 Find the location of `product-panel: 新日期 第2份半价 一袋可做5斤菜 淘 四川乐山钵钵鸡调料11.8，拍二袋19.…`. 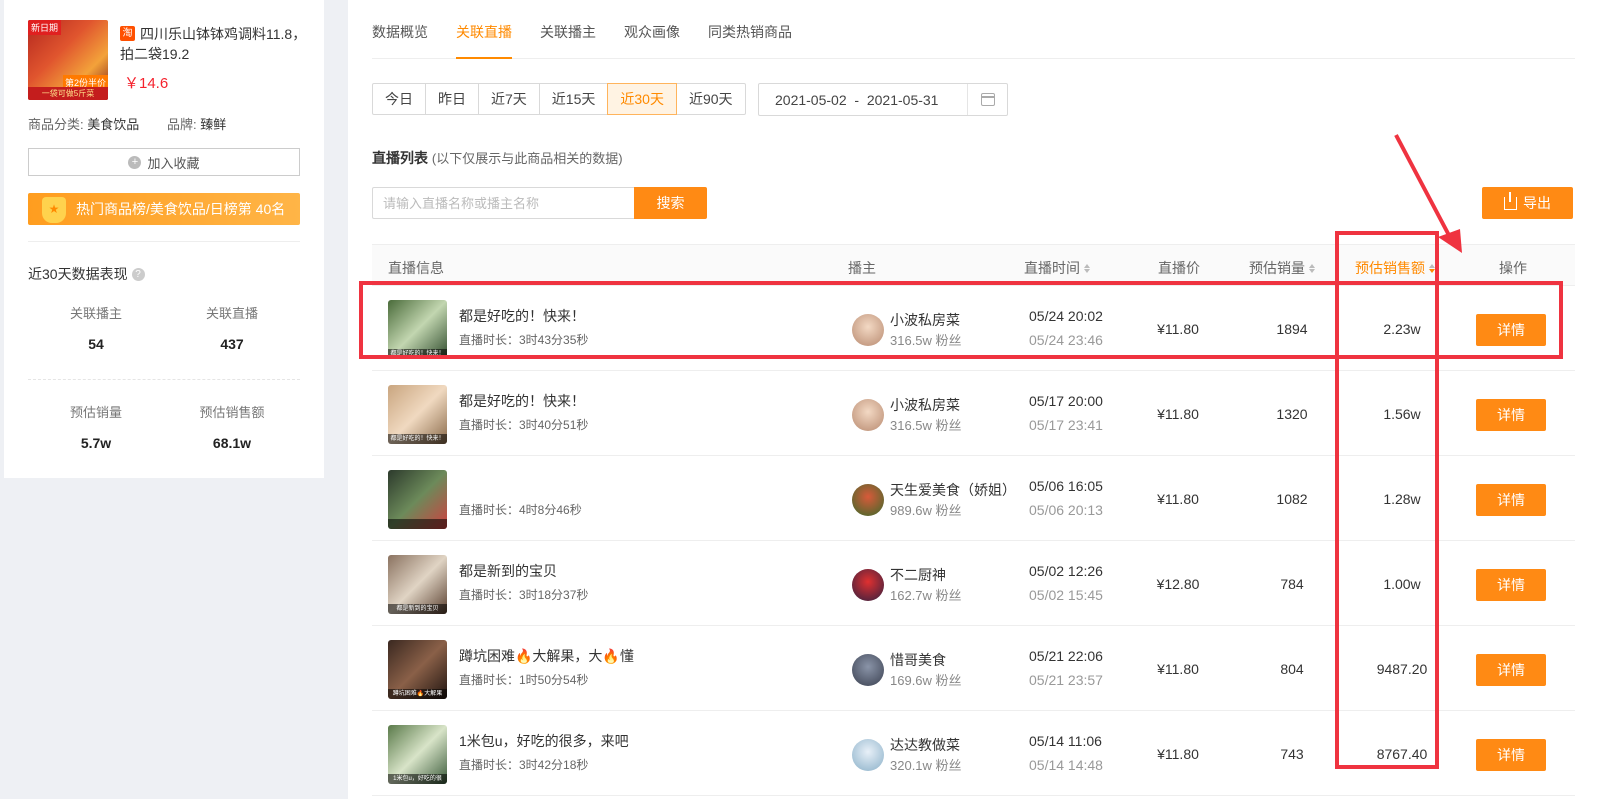

product-panel: 新日期 第2份半价 一袋可做5斤菜 淘 四川乐山钵钵鸡调料11.8，拍二袋19.… is located at coordinates (164, 239).